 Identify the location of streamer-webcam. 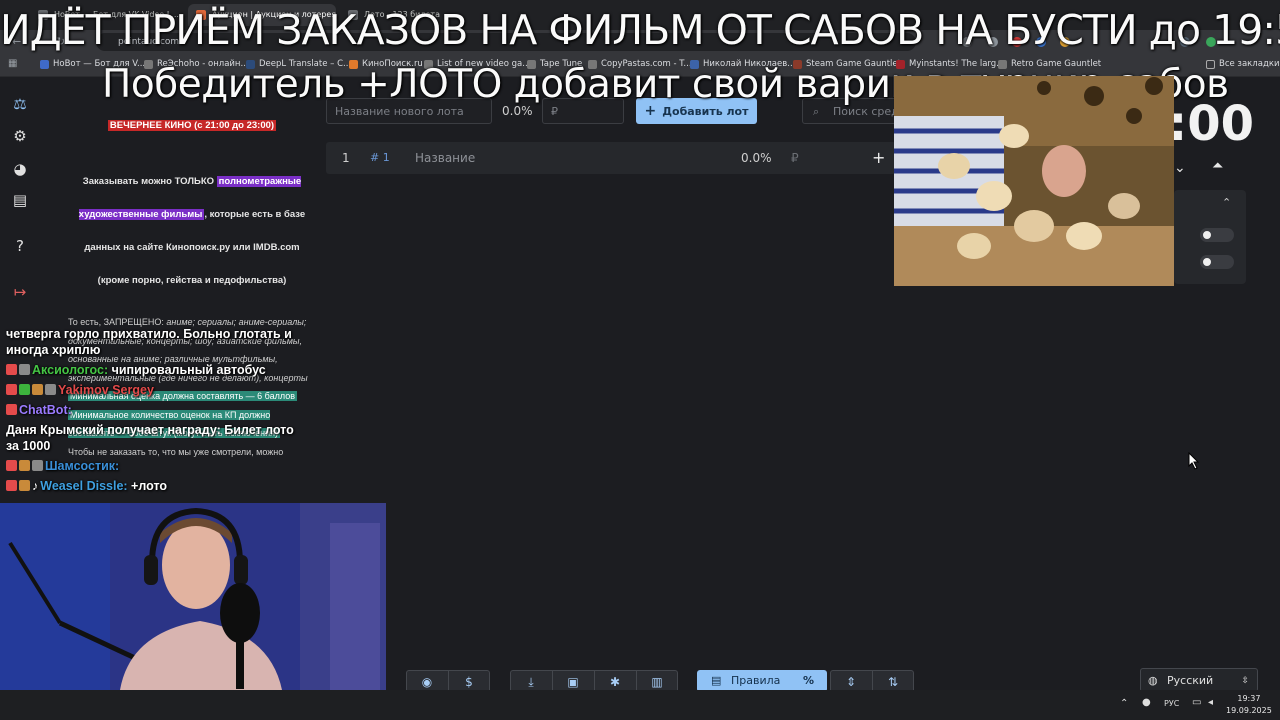
(193, 596).